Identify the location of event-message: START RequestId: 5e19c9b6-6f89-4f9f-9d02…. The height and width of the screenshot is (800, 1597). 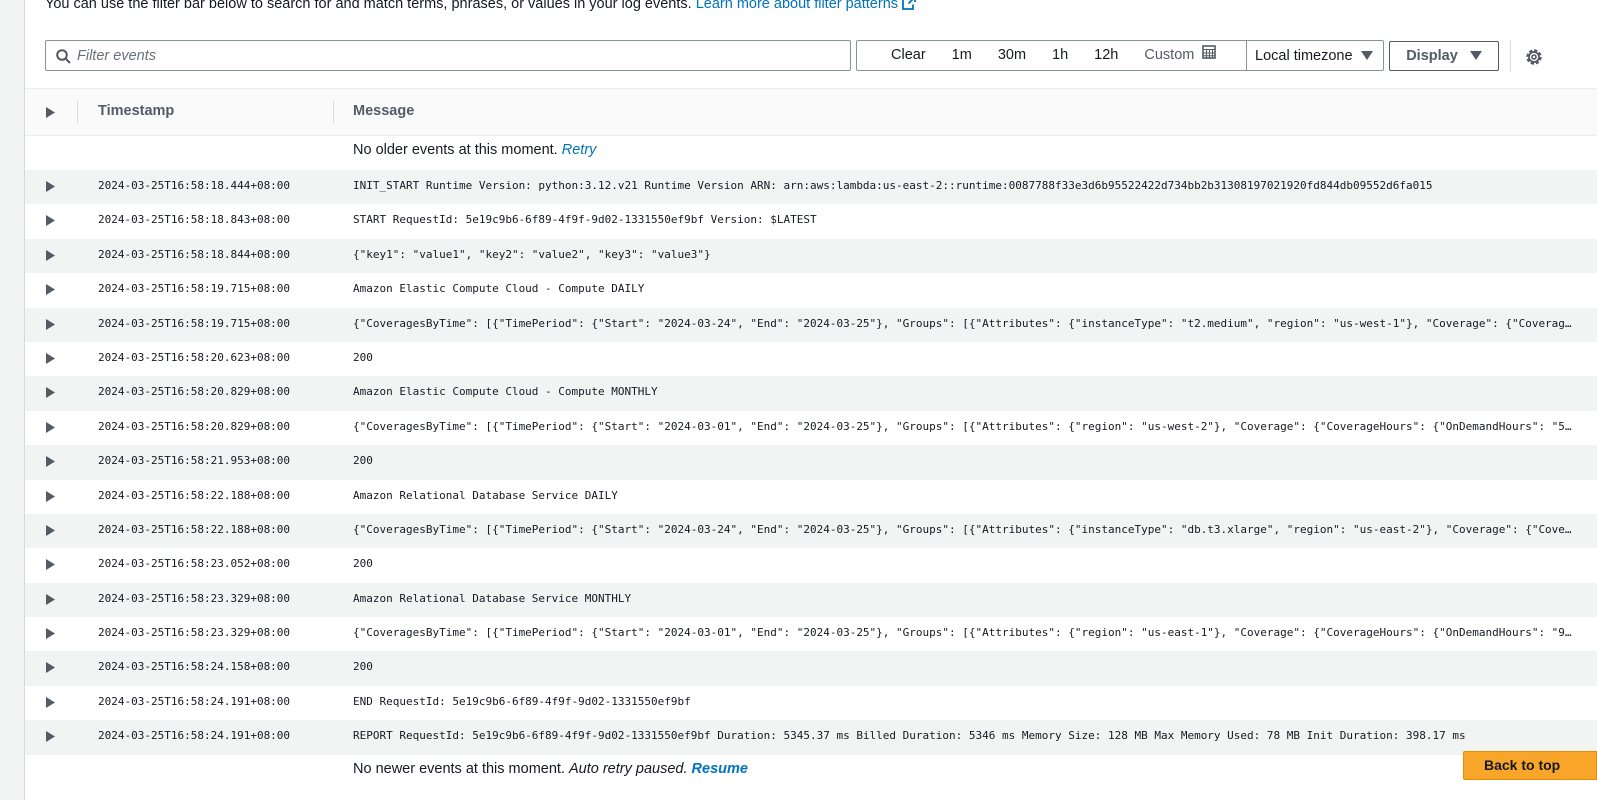
(585, 220).